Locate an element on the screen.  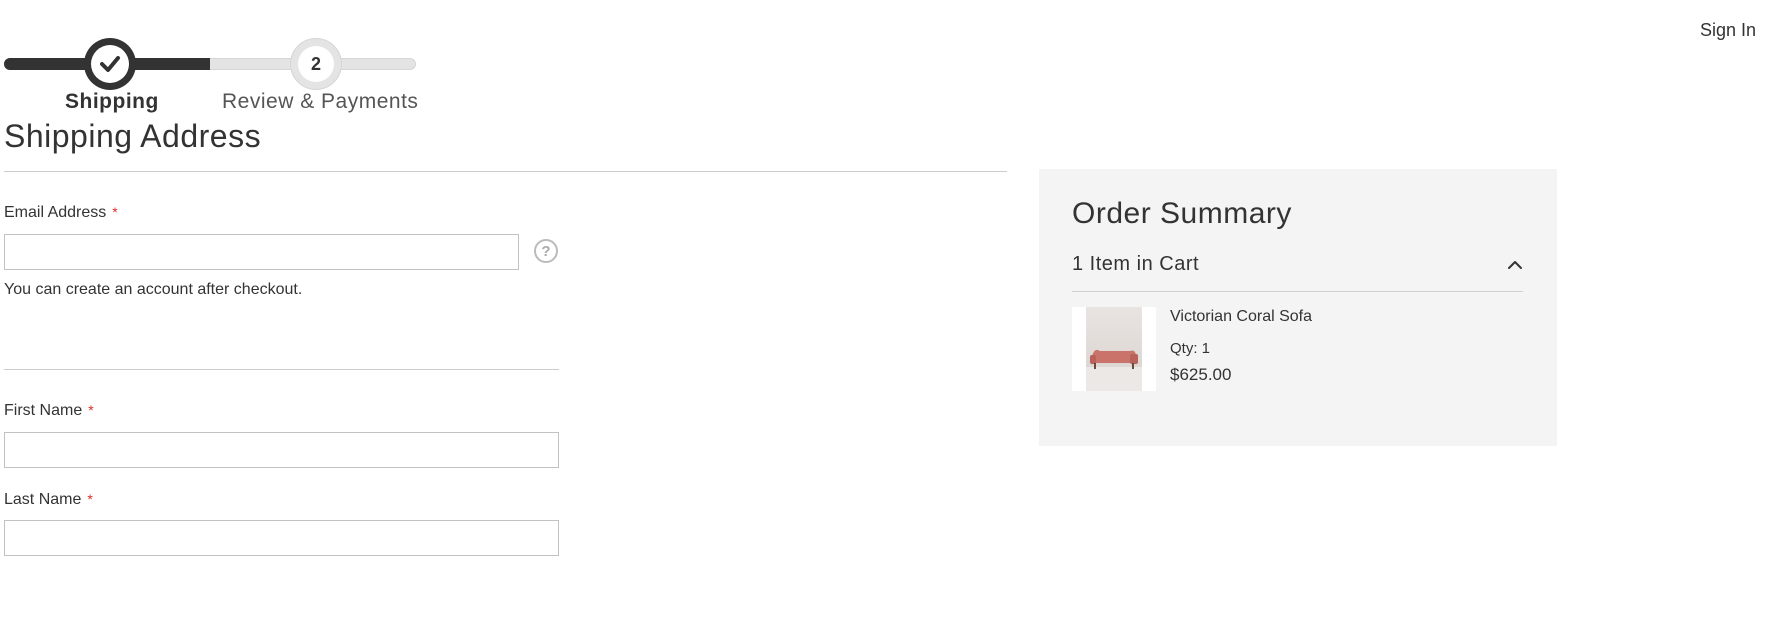
step-review-circle: 2 is located at coordinates (316, 64).